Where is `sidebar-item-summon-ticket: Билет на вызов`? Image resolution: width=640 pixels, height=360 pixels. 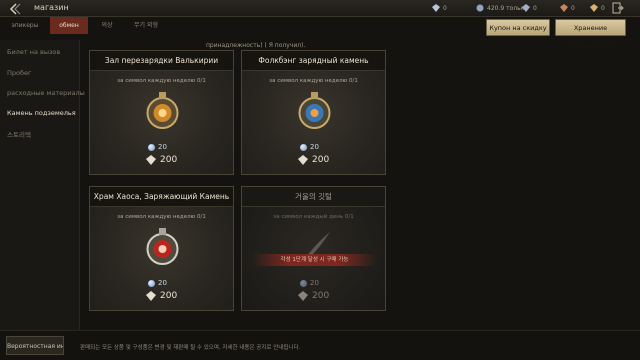 sidebar-item-summon-ticket: Билет на вызов is located at coordinates (33, 52).